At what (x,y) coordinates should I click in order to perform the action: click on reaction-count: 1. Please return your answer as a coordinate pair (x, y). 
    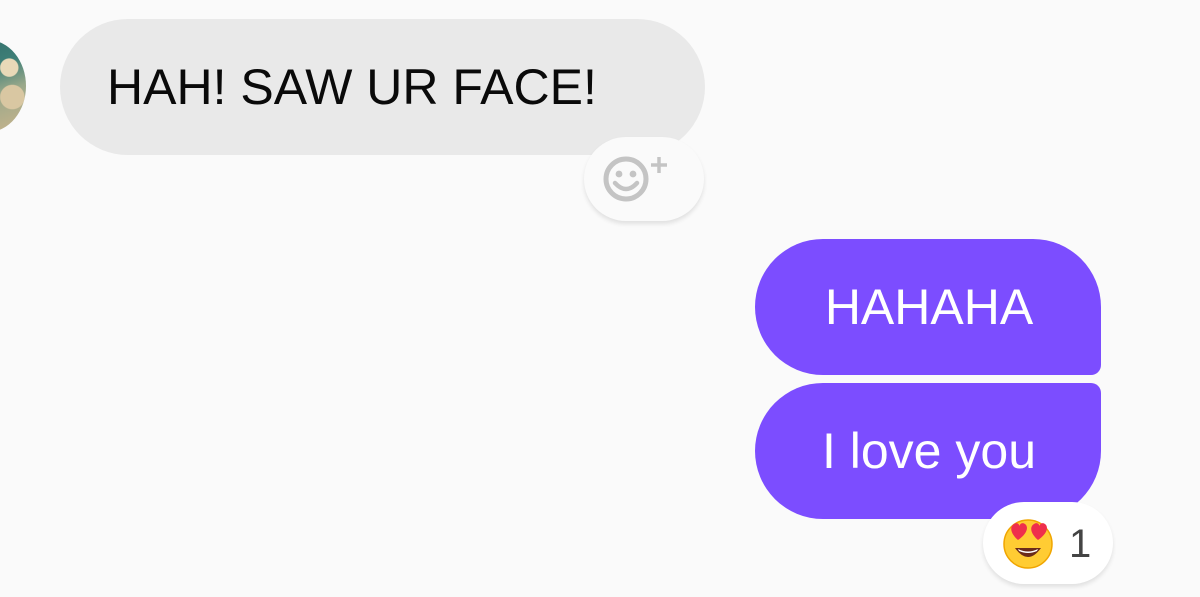
    Looking at the image, I should click on (1080, 543).